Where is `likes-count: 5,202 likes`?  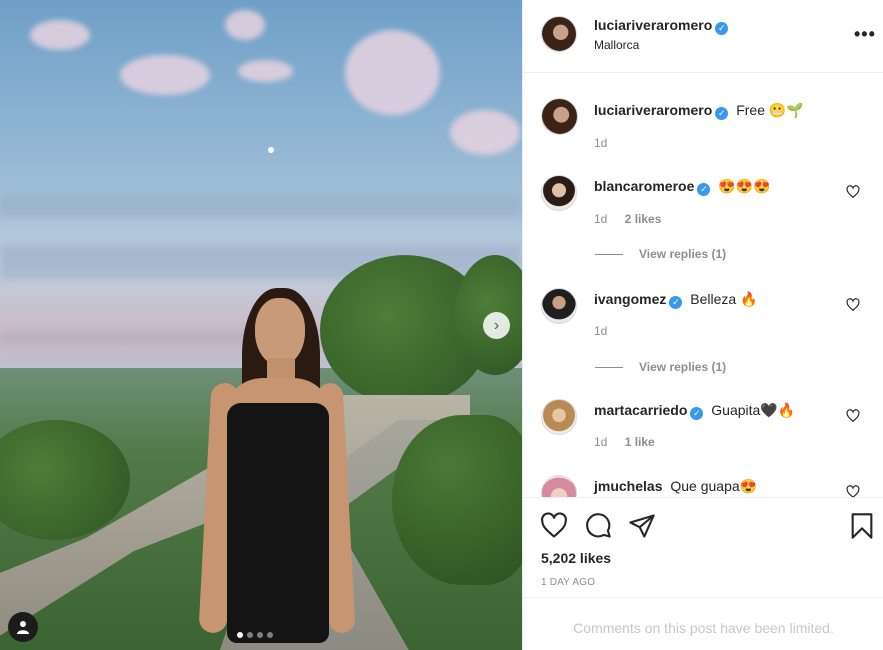 likes-count: 5,202 likes is located at coordinates (576, 558).